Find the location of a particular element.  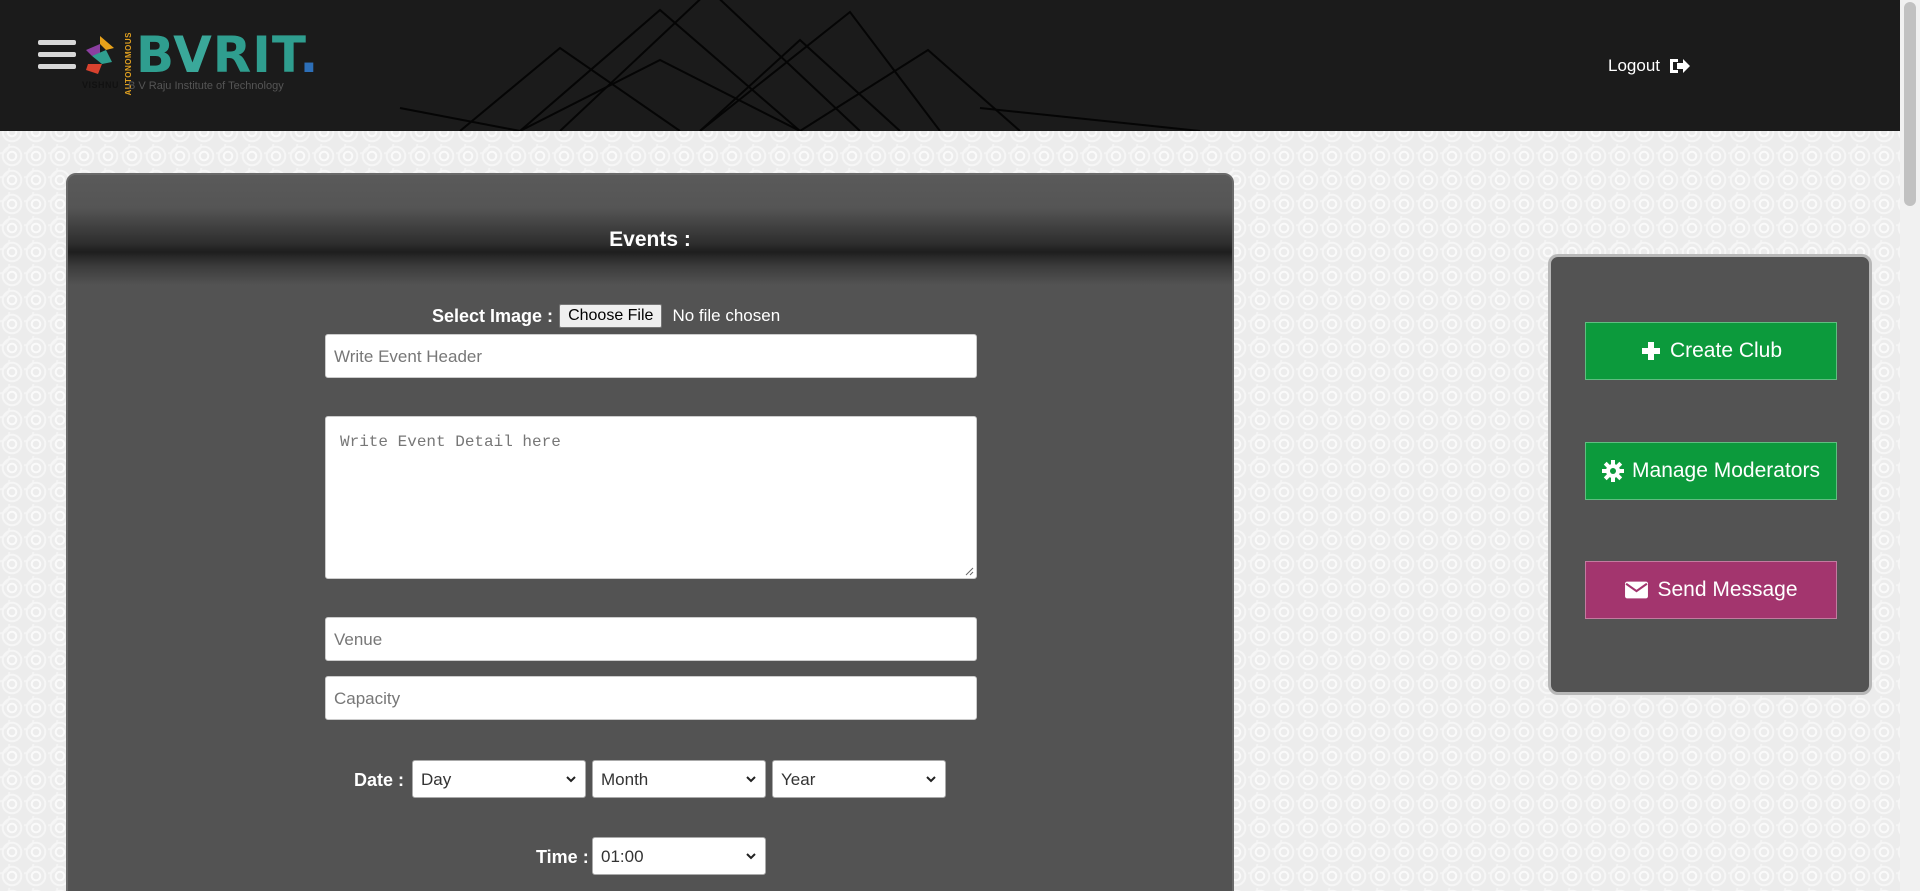

sign-out-icon is located at coordinates (1680, 66).